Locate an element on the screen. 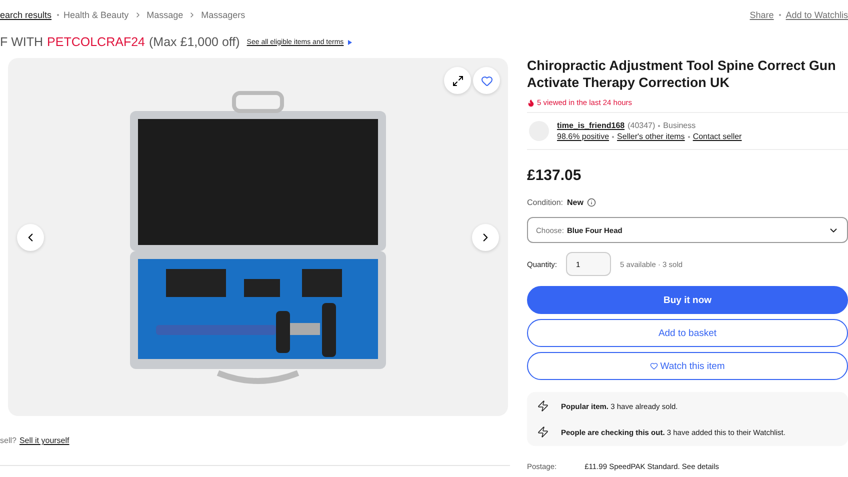 The height and width of the screenshot is (477, 848). expand-icon is located at coordinates (458, 80).